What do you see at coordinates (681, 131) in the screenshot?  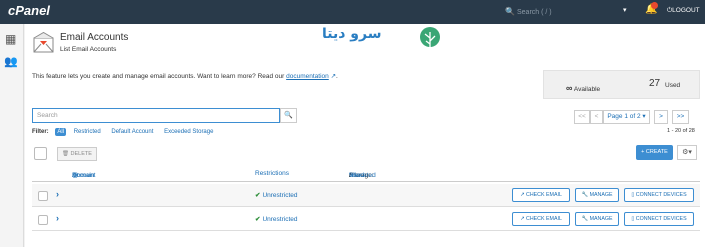 I see `results-range: 1 - 20 of 28` at bounding box center [681, 131].